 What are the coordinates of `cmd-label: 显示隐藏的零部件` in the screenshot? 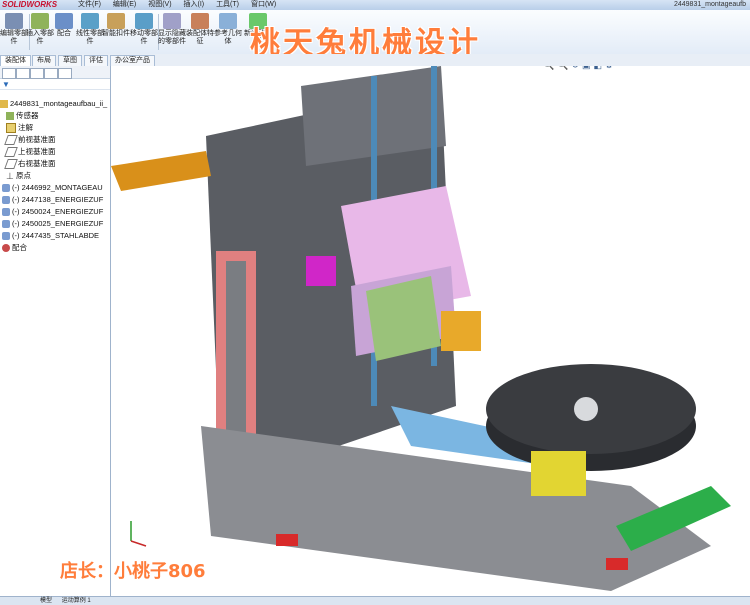 It's located at (172, 37).